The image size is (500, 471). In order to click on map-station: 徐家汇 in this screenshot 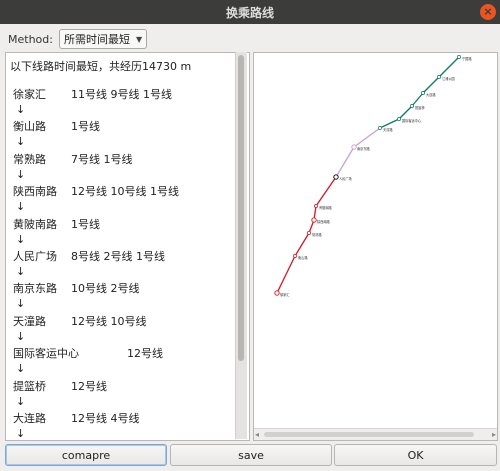, I will do `click(282, 293)`.